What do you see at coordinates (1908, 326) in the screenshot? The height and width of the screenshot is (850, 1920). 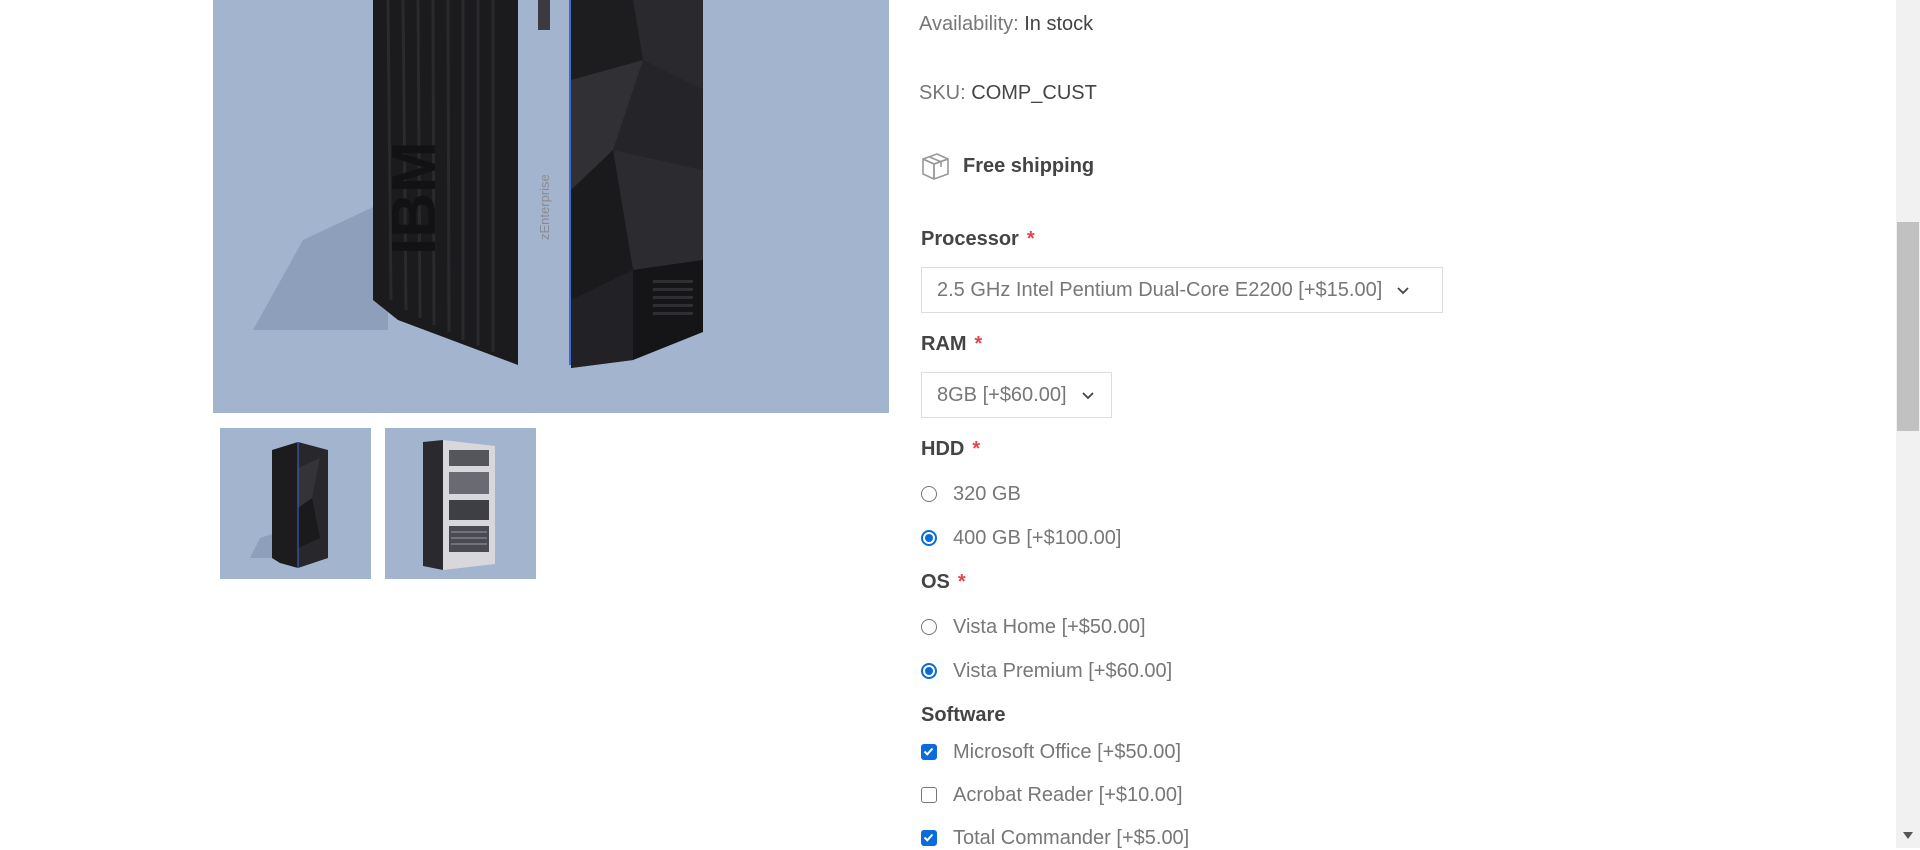 I see `scrollbar-thumb` at bounding box center [1908, 326].